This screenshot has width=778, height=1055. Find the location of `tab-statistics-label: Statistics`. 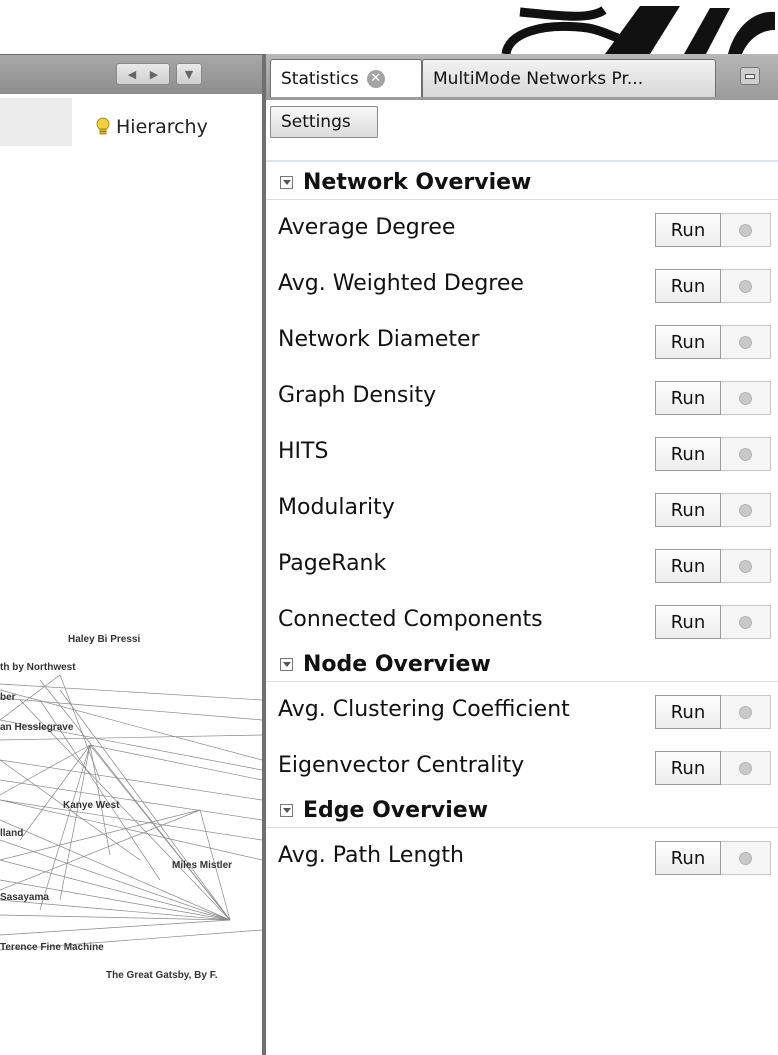

tab-statistics-label: Statistics is located at coordinates (320, 78).